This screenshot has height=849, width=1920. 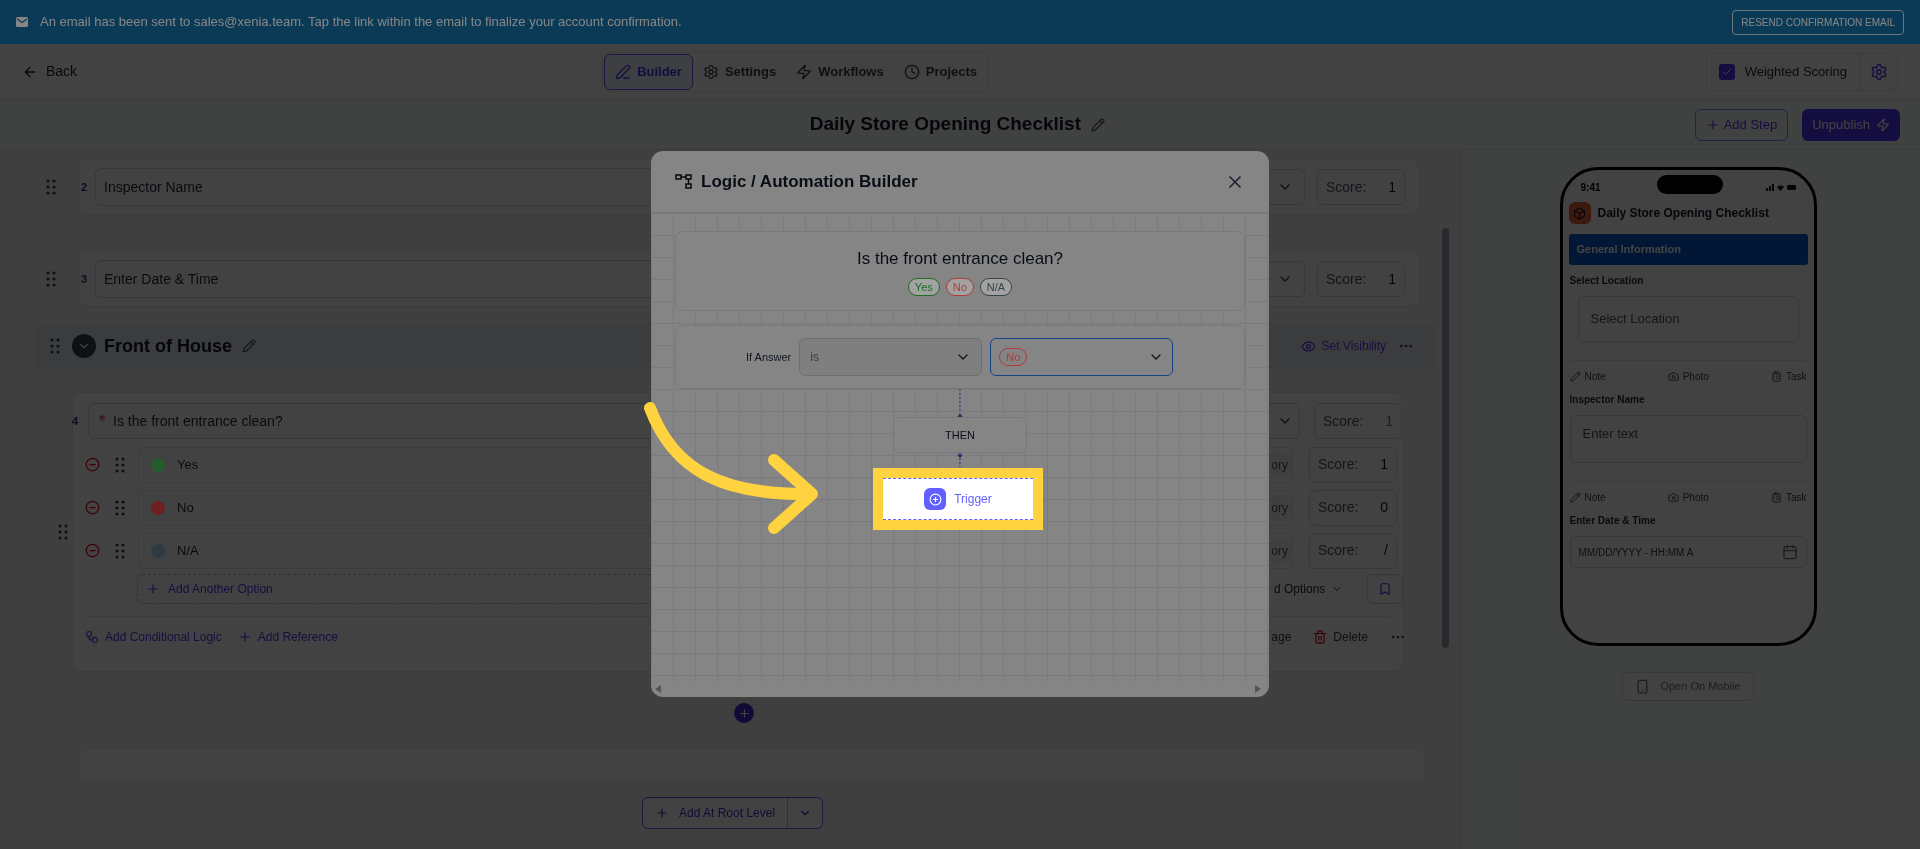 What do you see at coordinates (945, 124) in the screenshot?
I see `checklist-title: Daily Store Opening Checklist` at bounding box center [945, 124].